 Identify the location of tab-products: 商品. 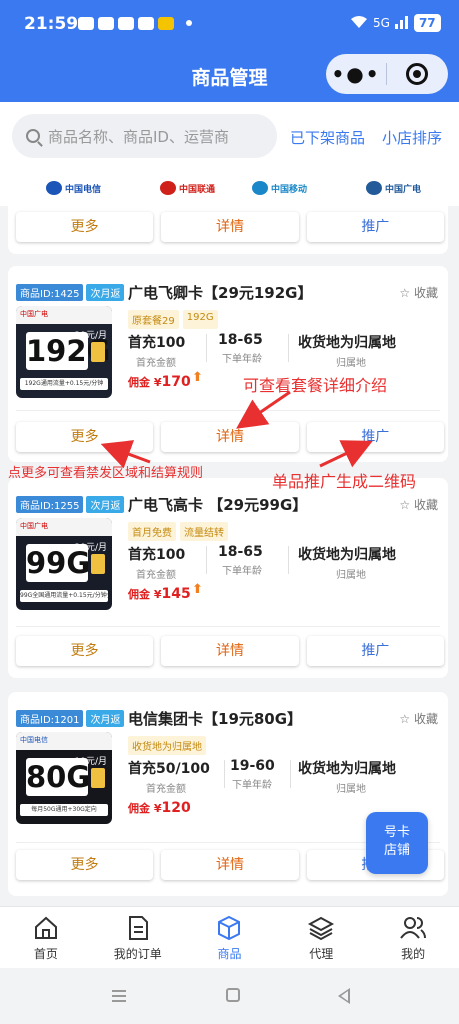
(230, 937).